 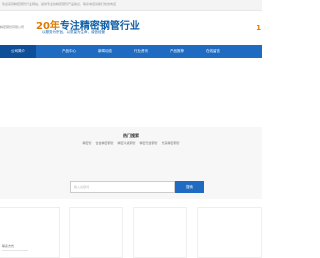 What do you see at coordinates (8, 246) in the screenshot?
I see `contact-panel-label: 联系方式` at bounding box center [8, 246].